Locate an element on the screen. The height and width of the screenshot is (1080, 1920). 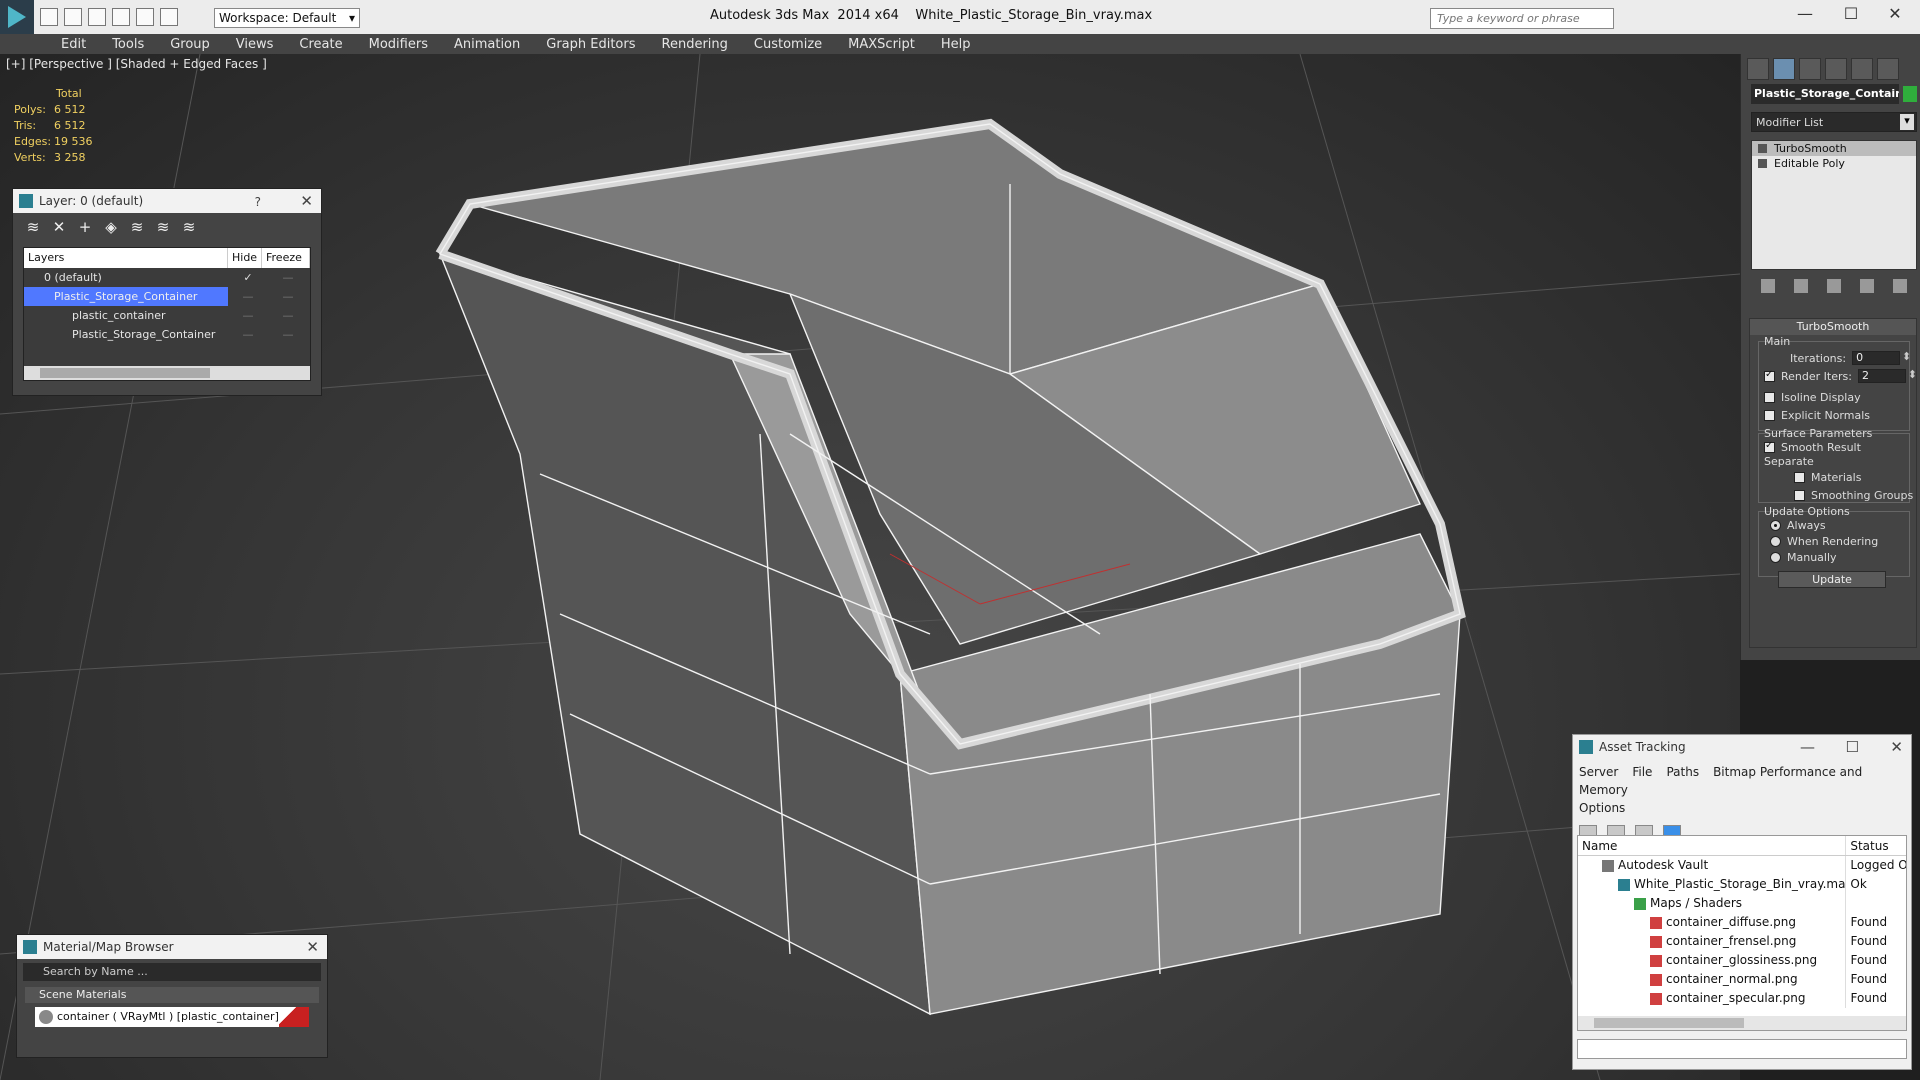
stack-item-turbosmooth: TurboSmooth is located at coordinates (1834, 148).